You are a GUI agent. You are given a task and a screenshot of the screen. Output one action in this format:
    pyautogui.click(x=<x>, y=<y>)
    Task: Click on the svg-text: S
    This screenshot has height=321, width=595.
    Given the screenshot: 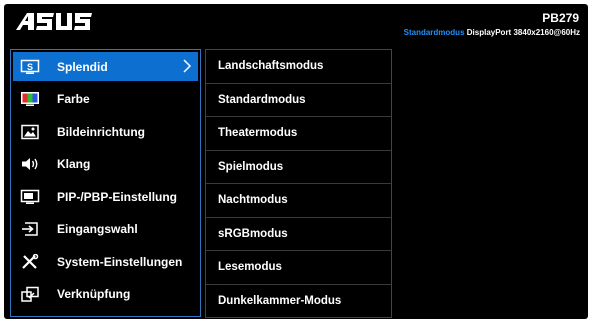 What is the action you would take?
    pyautogui.click(x=30, y=67)
    